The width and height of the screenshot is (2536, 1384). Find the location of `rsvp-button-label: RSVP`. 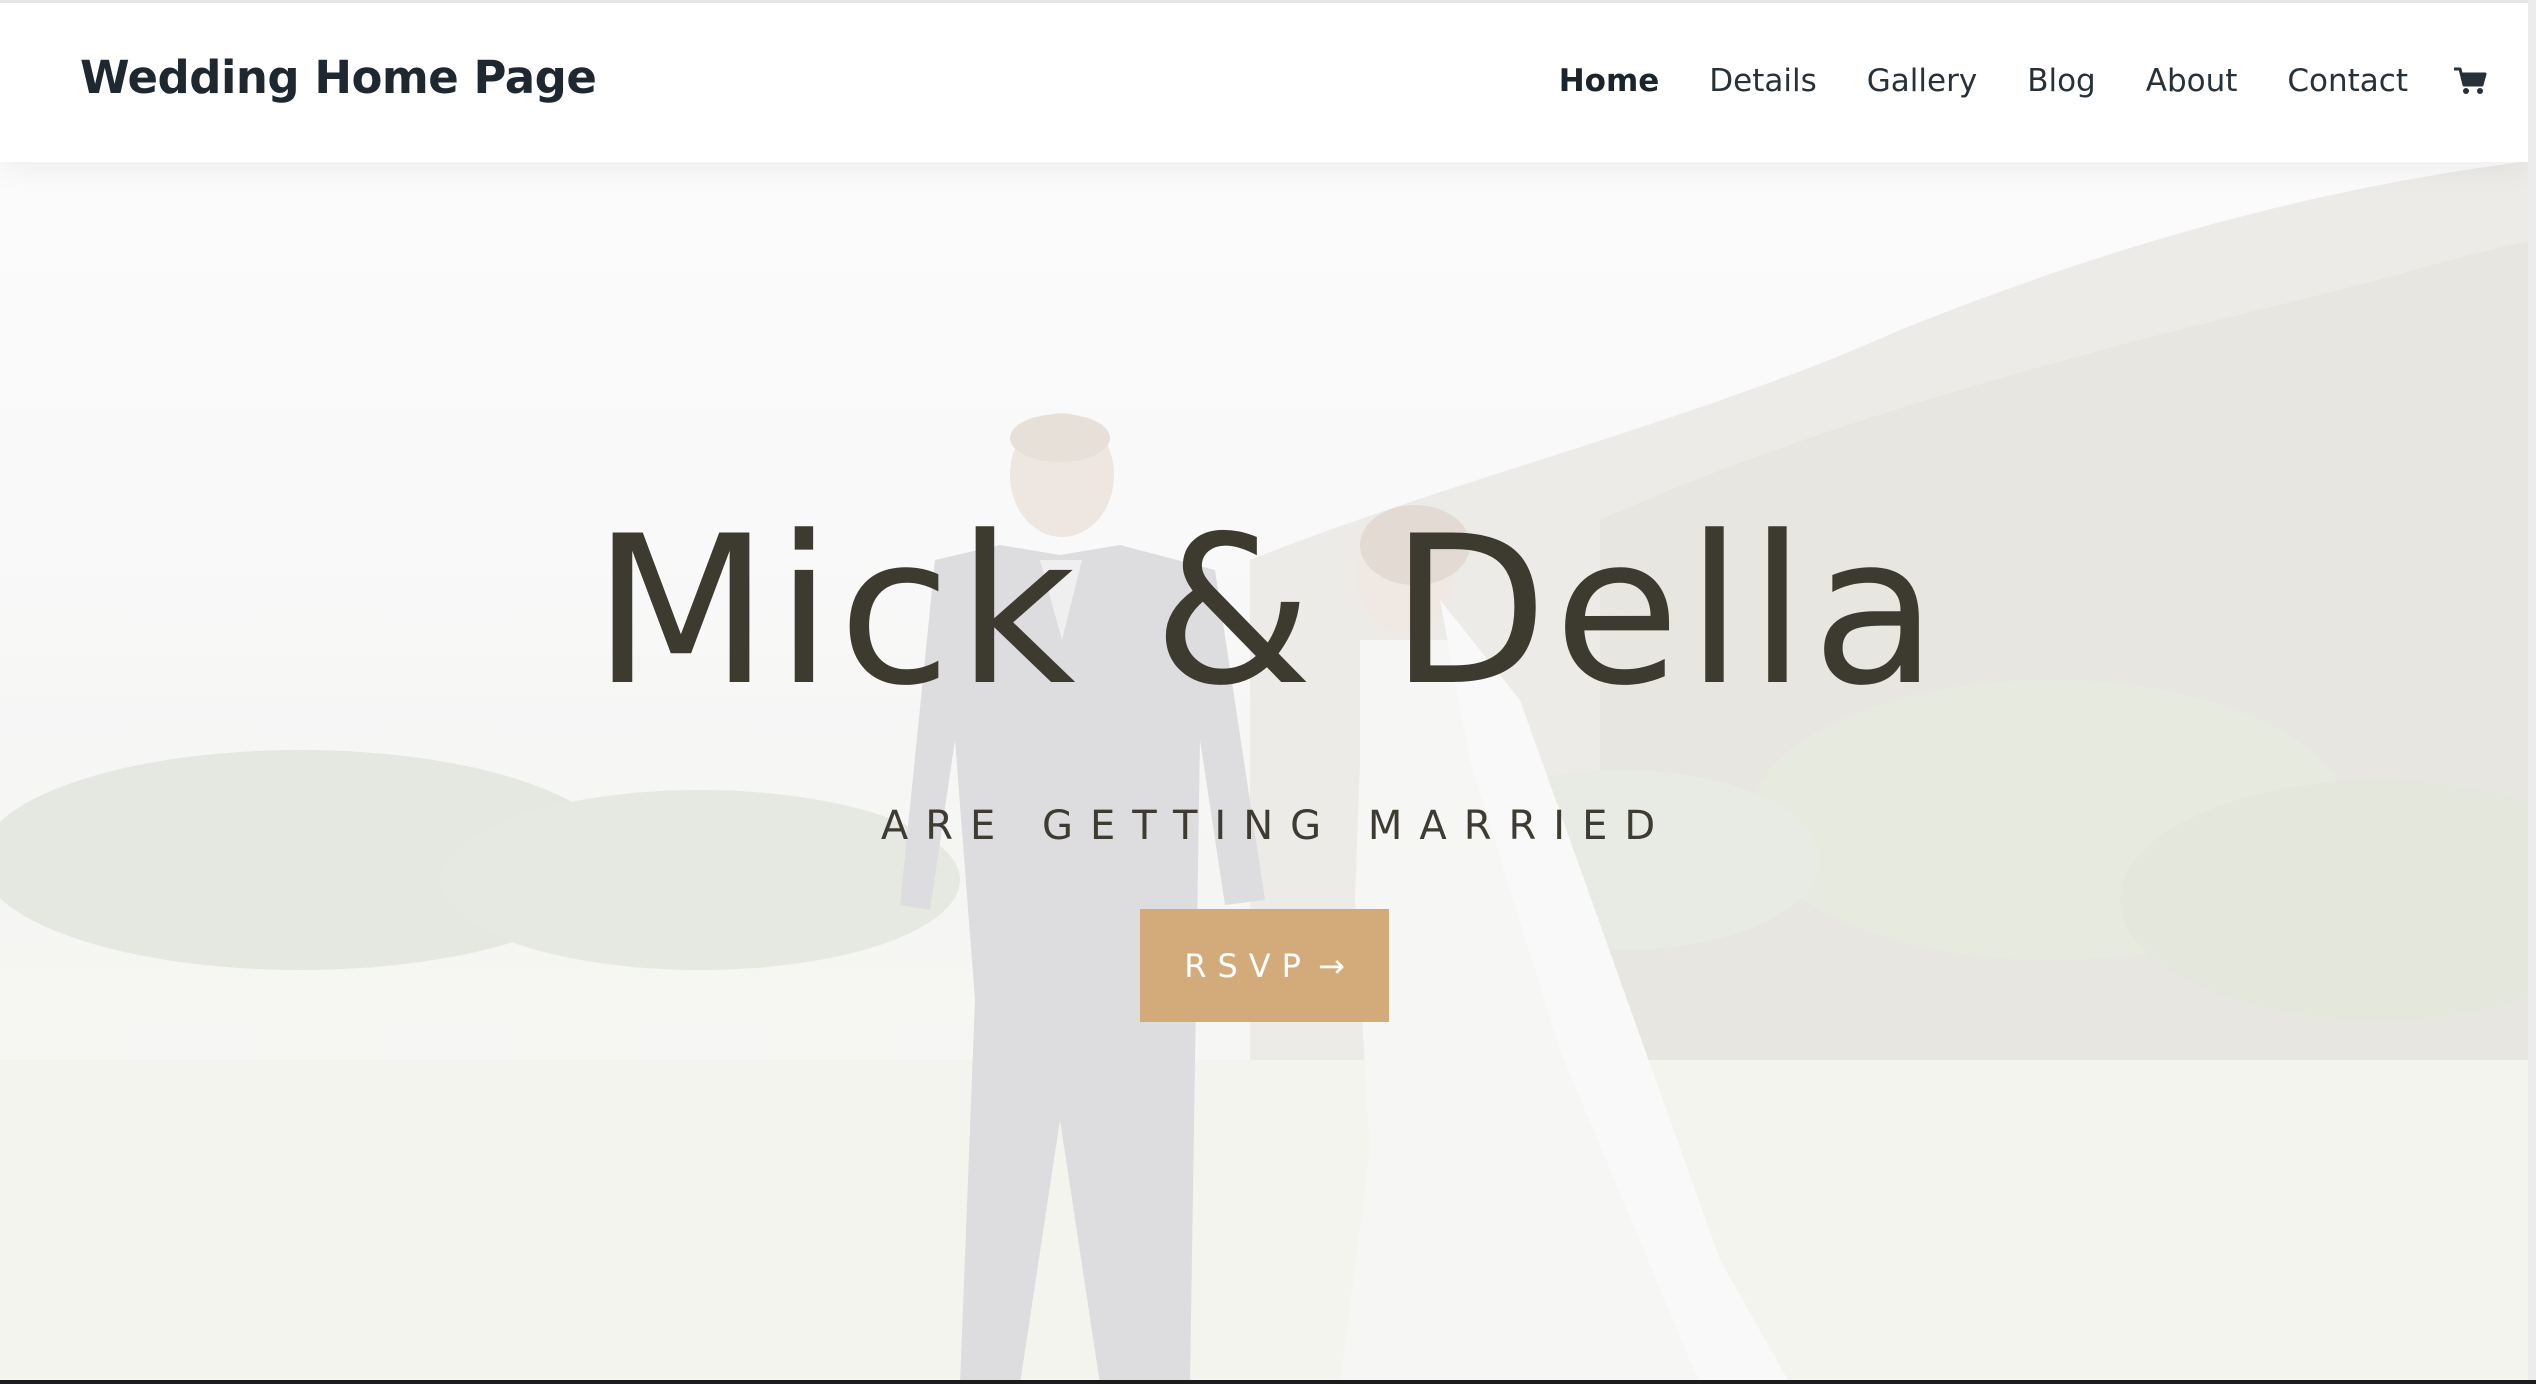

rsvp-button-label: RSVP is located at coordinates (1248, 965).